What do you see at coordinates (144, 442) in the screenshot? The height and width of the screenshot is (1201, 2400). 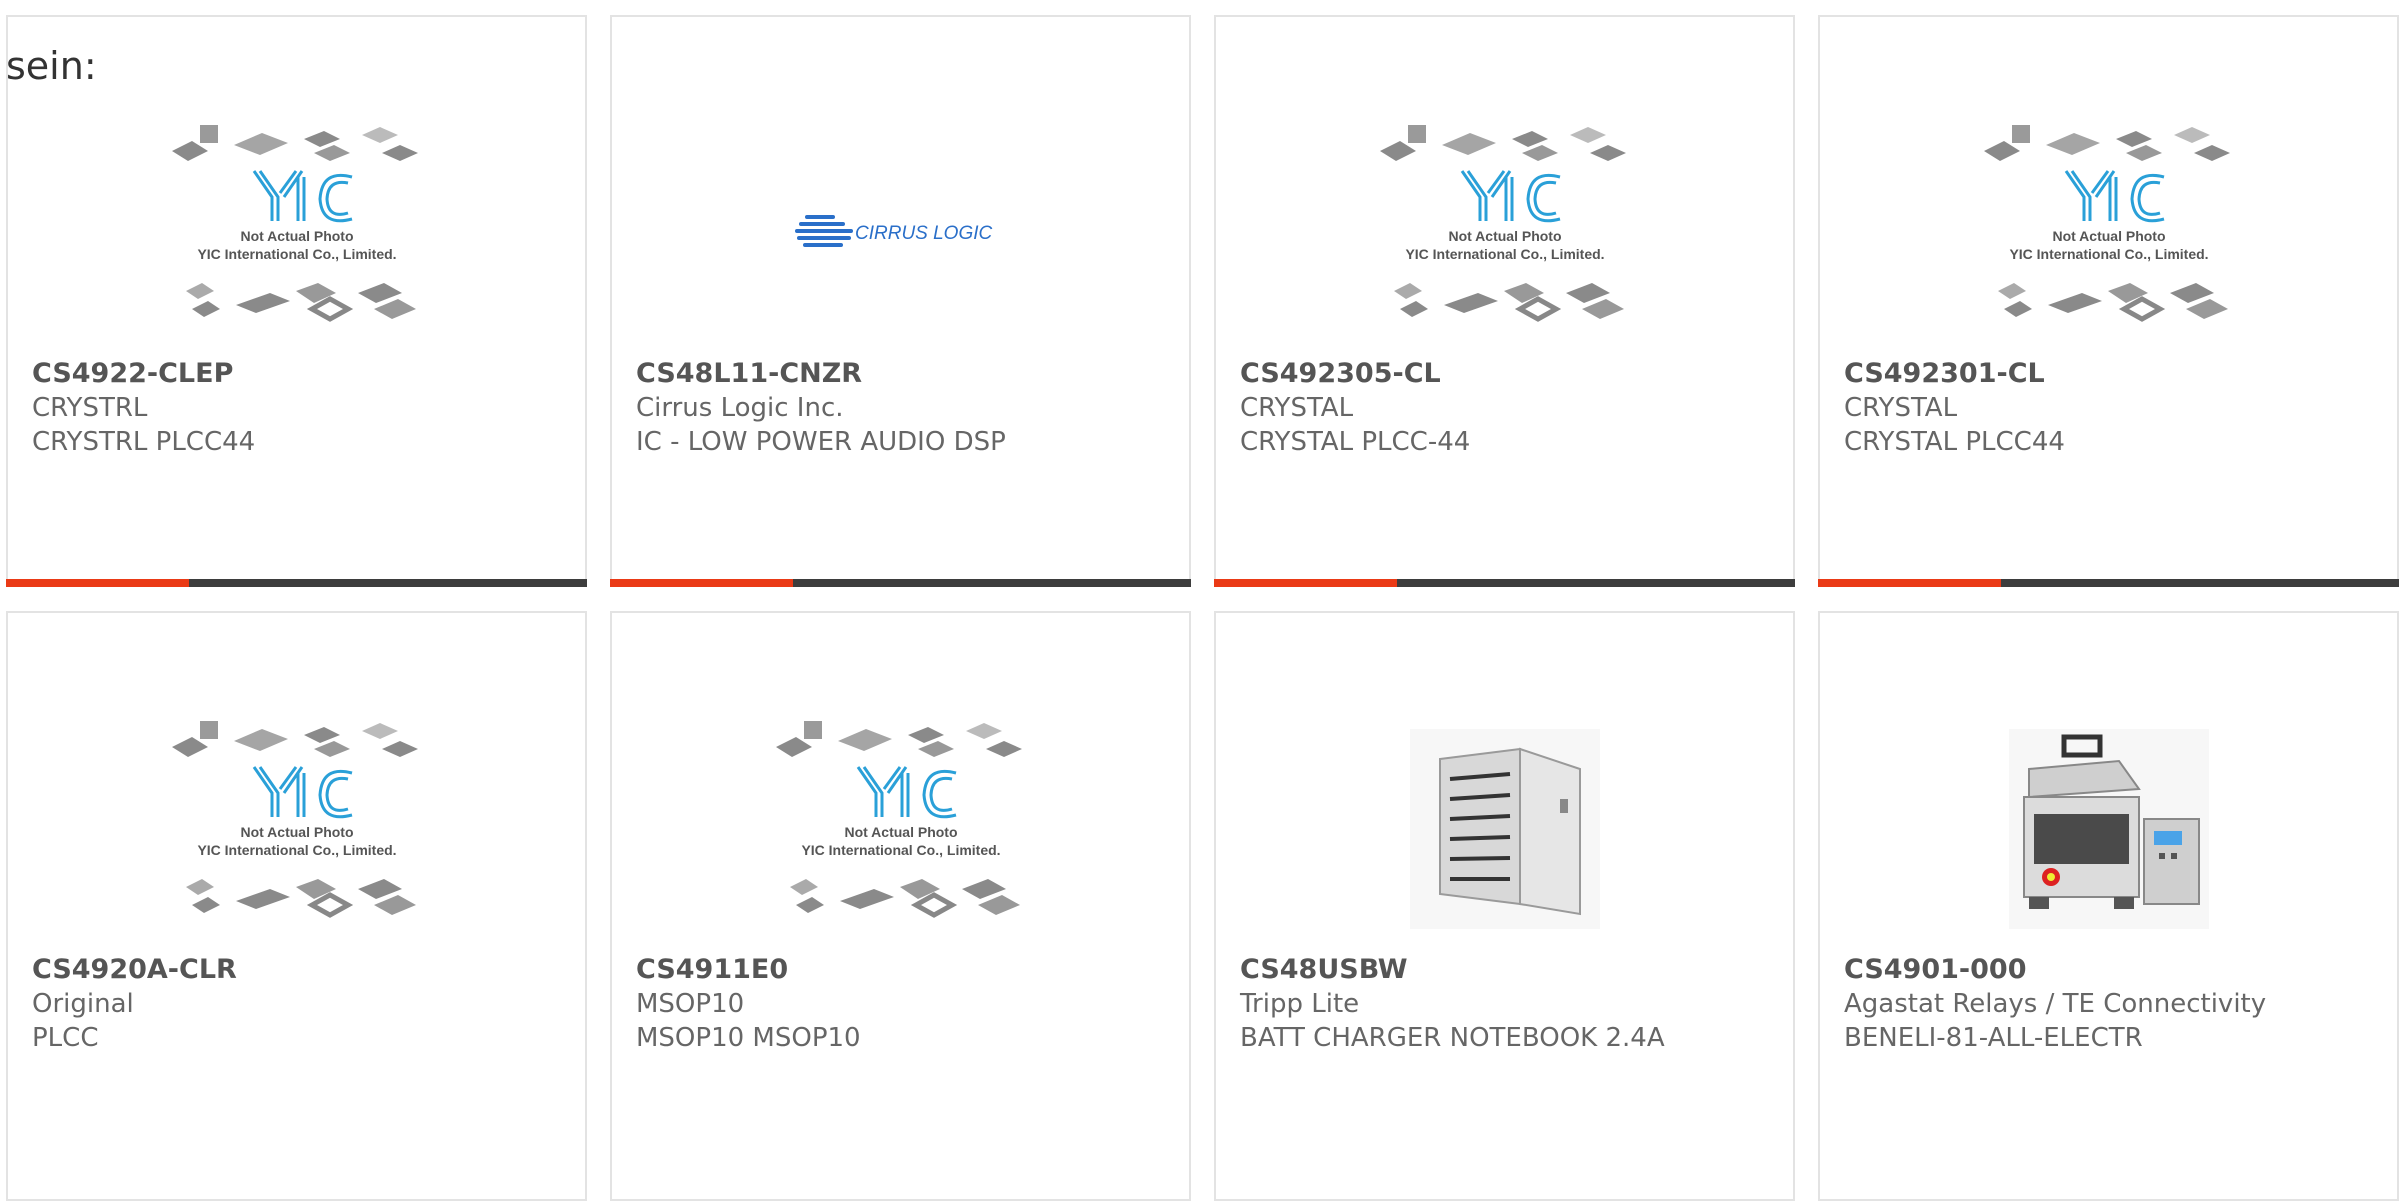 I see `description: CRYSTRL PLCC44` at bounding box center [144, 442].